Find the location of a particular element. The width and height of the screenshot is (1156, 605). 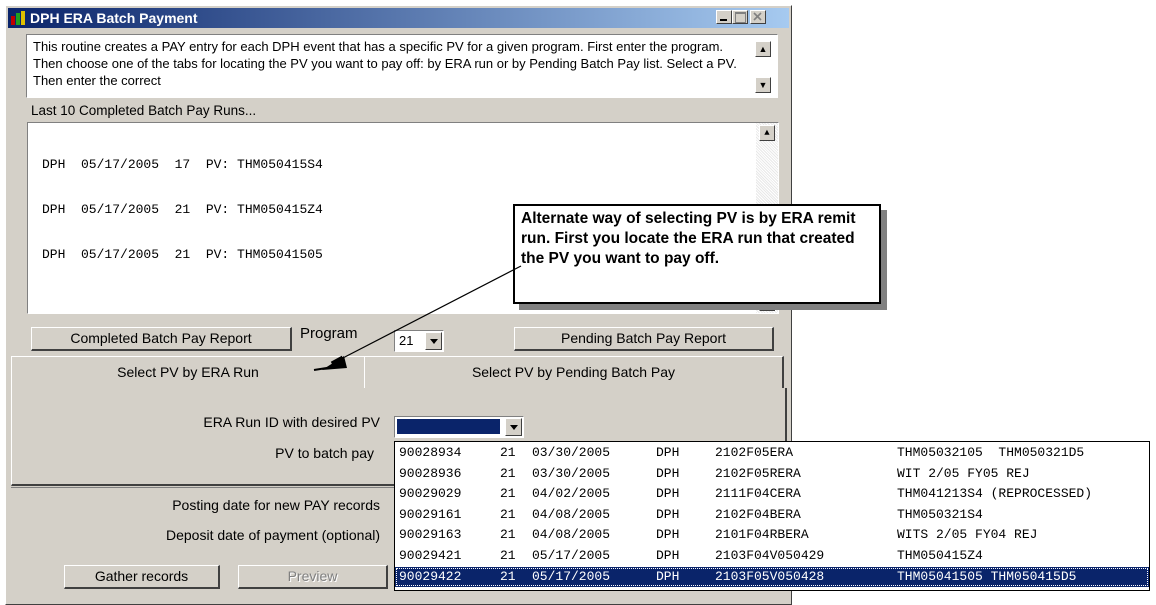

era-run-select is located at coordinates (459, 427).